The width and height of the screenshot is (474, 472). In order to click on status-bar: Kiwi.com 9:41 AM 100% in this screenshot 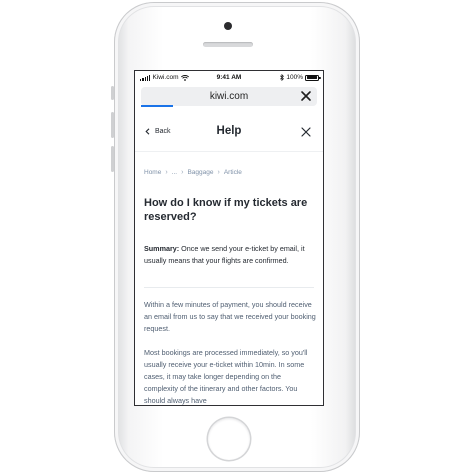, I will do `click(229, 78)`.